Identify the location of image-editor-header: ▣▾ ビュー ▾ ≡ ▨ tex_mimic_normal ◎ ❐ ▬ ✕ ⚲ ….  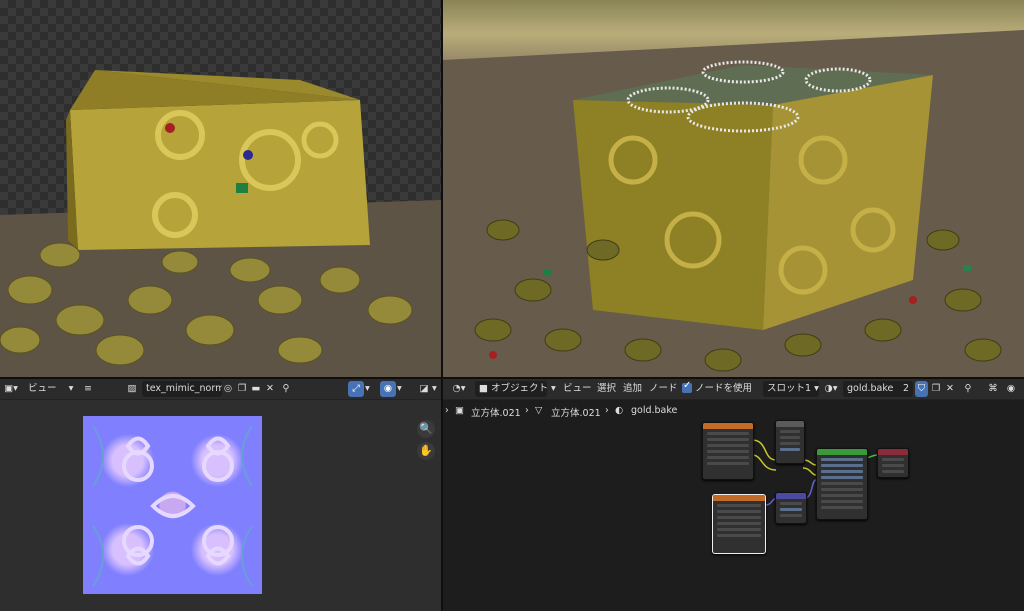
(220, 389).